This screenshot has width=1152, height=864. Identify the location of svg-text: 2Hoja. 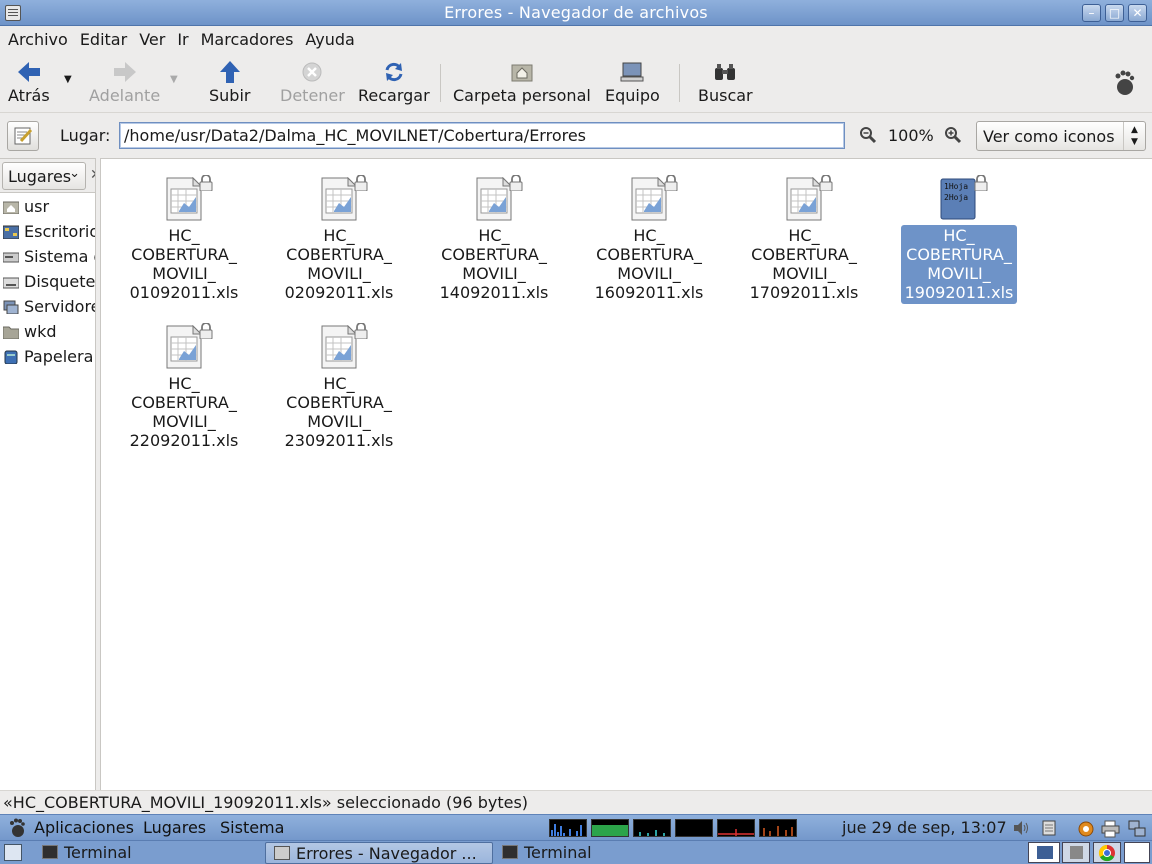
(956, 197).